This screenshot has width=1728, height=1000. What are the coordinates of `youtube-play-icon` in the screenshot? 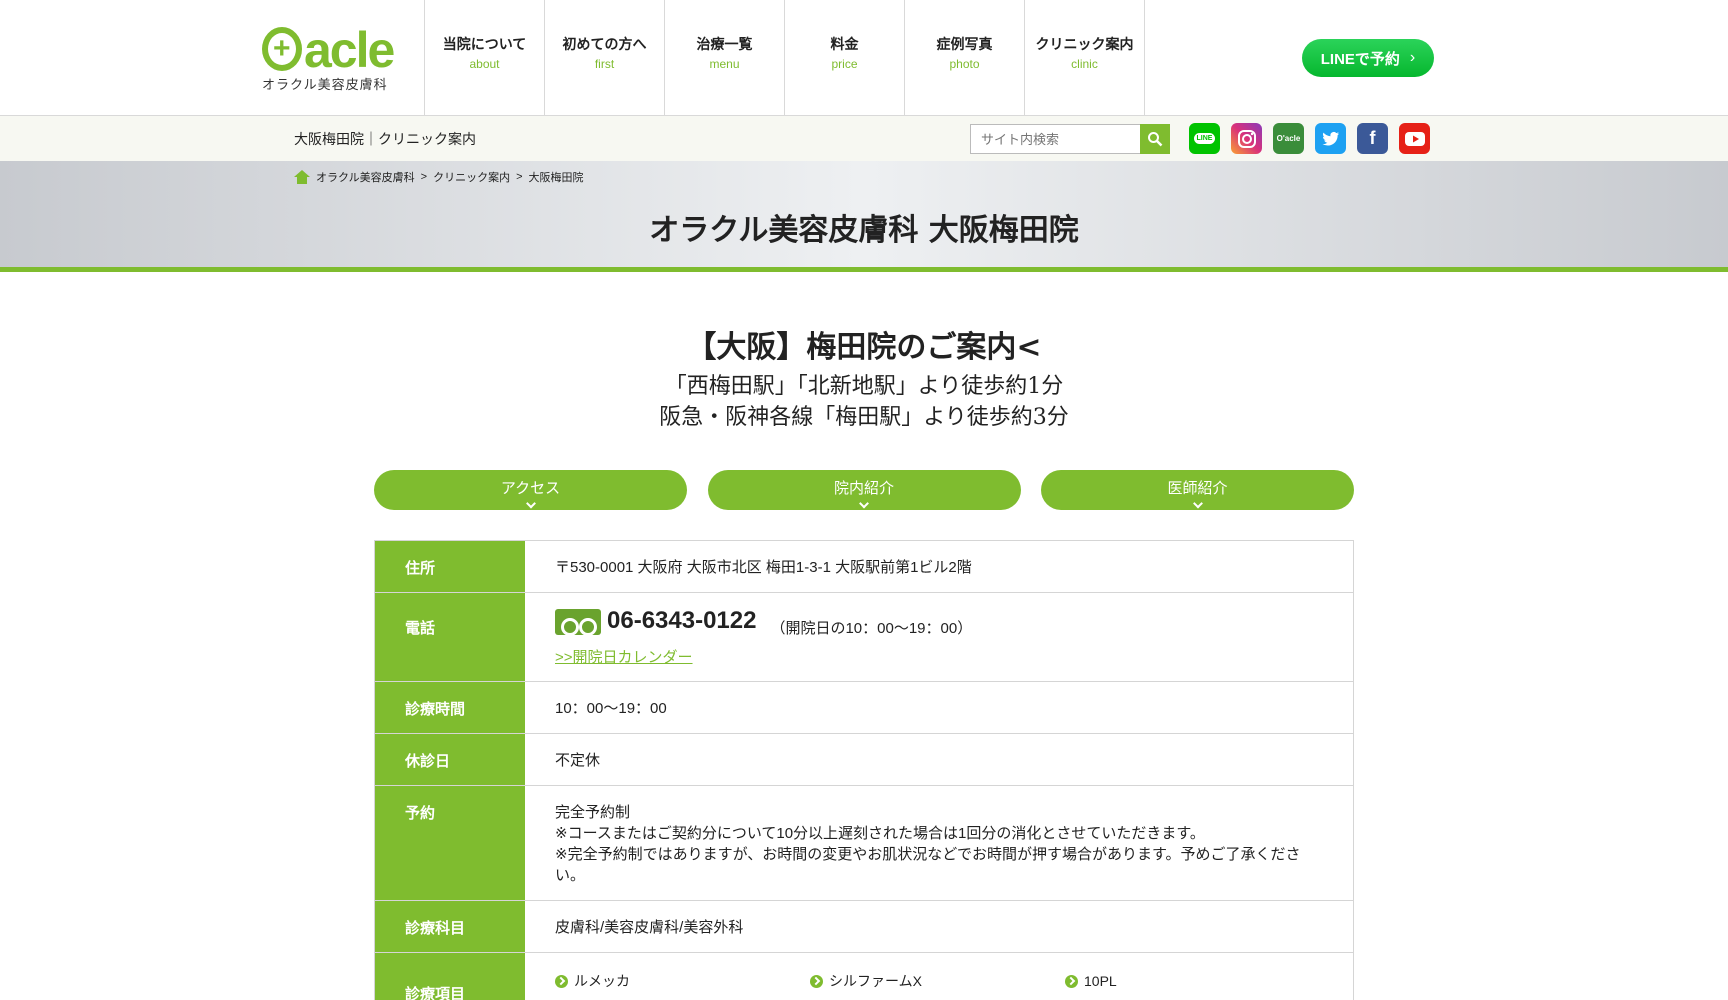 It's located at (1414, 138).